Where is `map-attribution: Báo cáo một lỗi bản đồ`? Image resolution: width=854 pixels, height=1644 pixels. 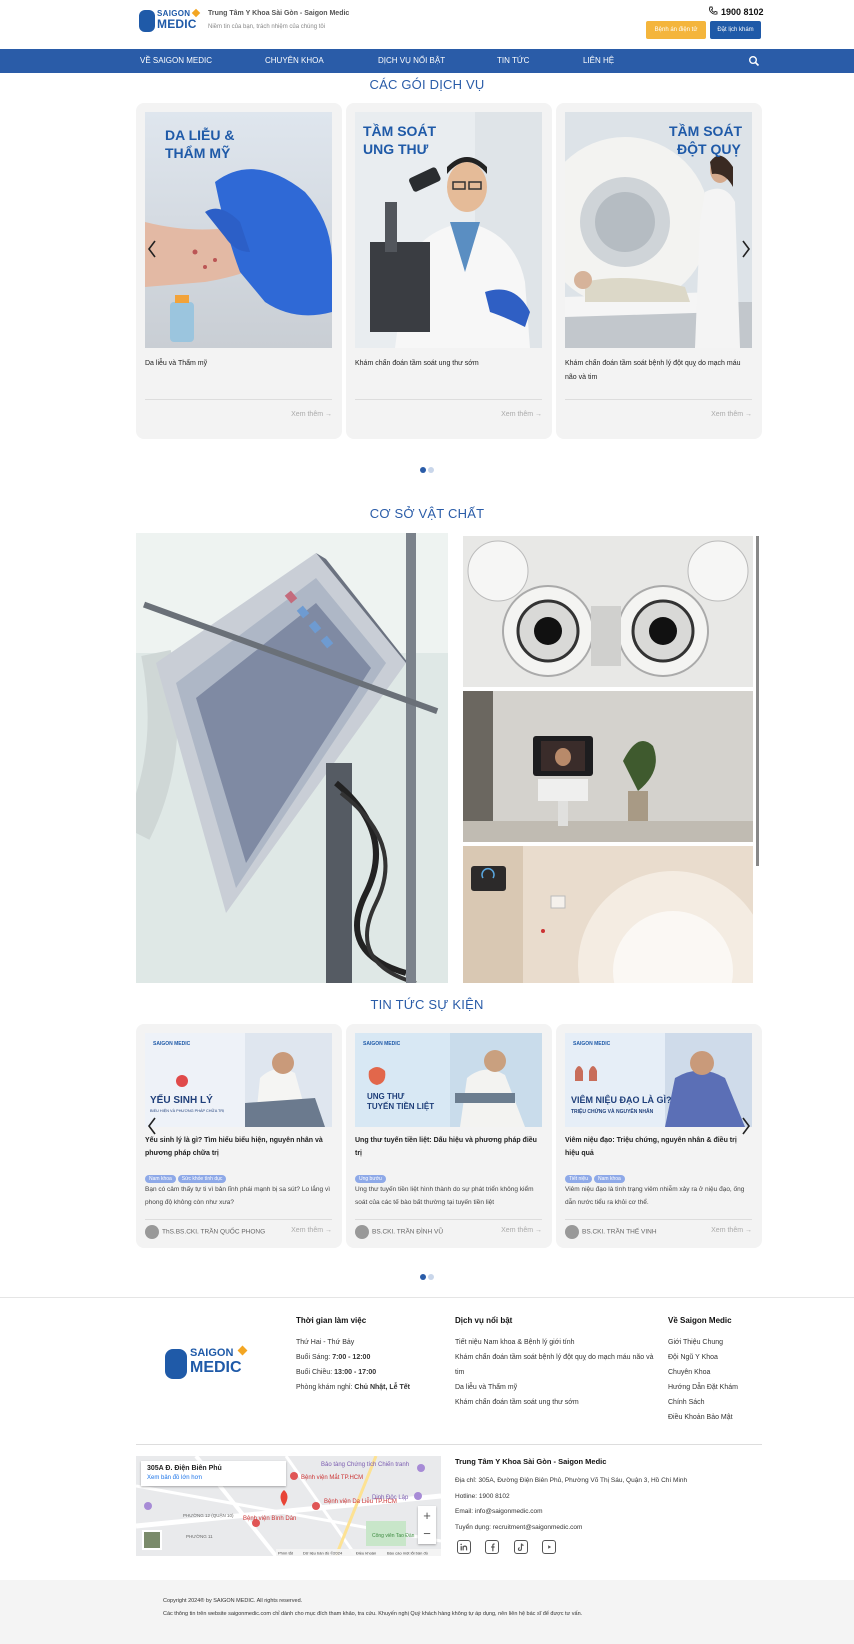
map-attribution: Báo cáo một lỗi bản đồ is located at coordinates (408, 1553).